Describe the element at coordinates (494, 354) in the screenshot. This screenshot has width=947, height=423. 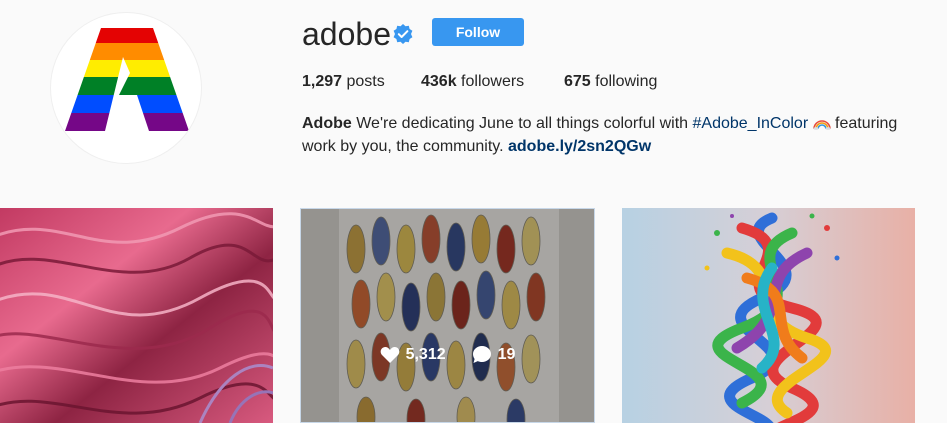
I see `comments-stat: 19` at that location.